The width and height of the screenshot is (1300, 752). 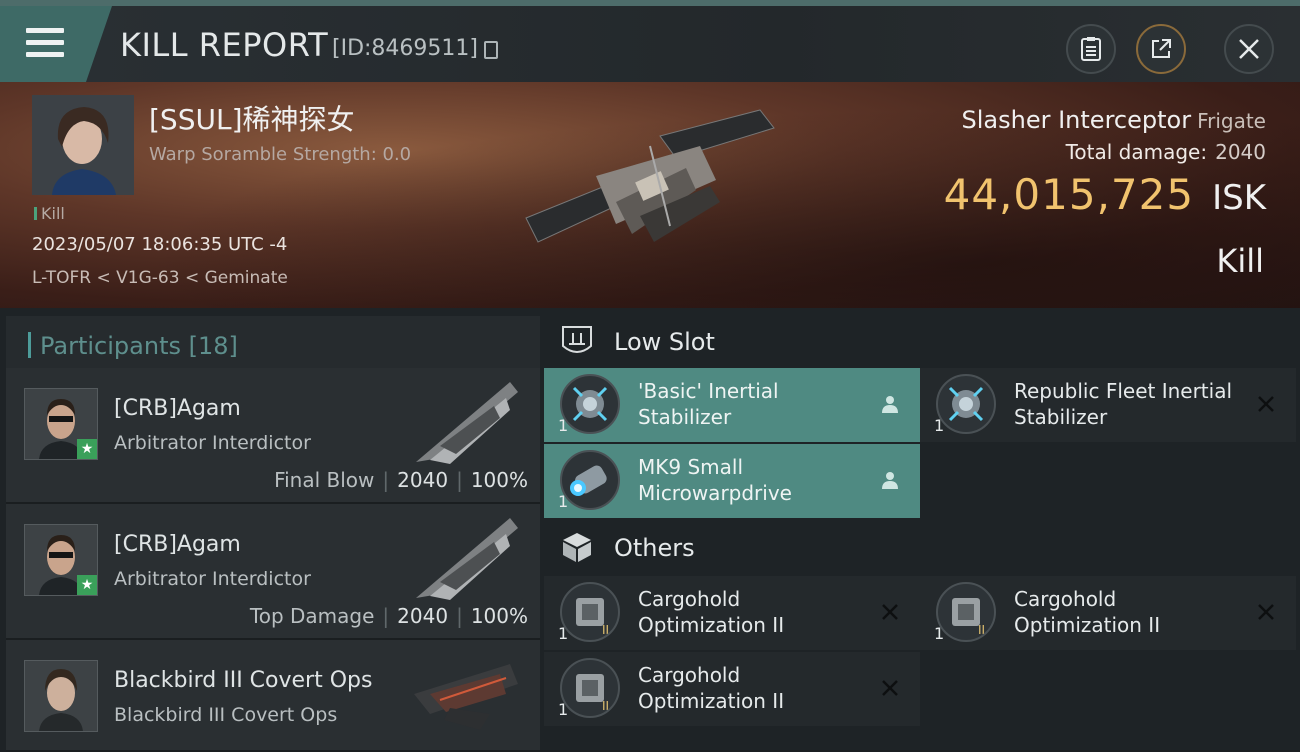 I want to click on module-item: 1 Republic Fleet Inertial Stabilizer, so click(x=1108, y=405).